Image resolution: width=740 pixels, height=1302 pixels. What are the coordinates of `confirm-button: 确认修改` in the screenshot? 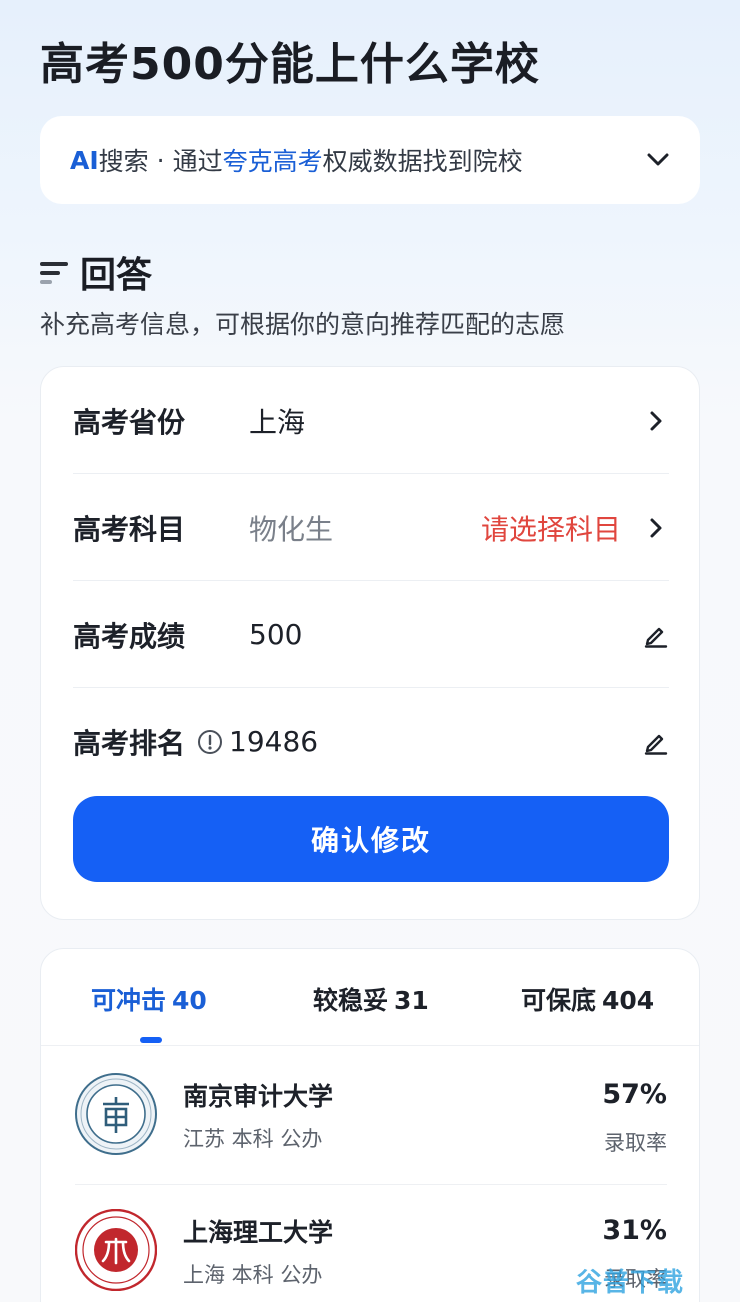 It's located at (371, 839).